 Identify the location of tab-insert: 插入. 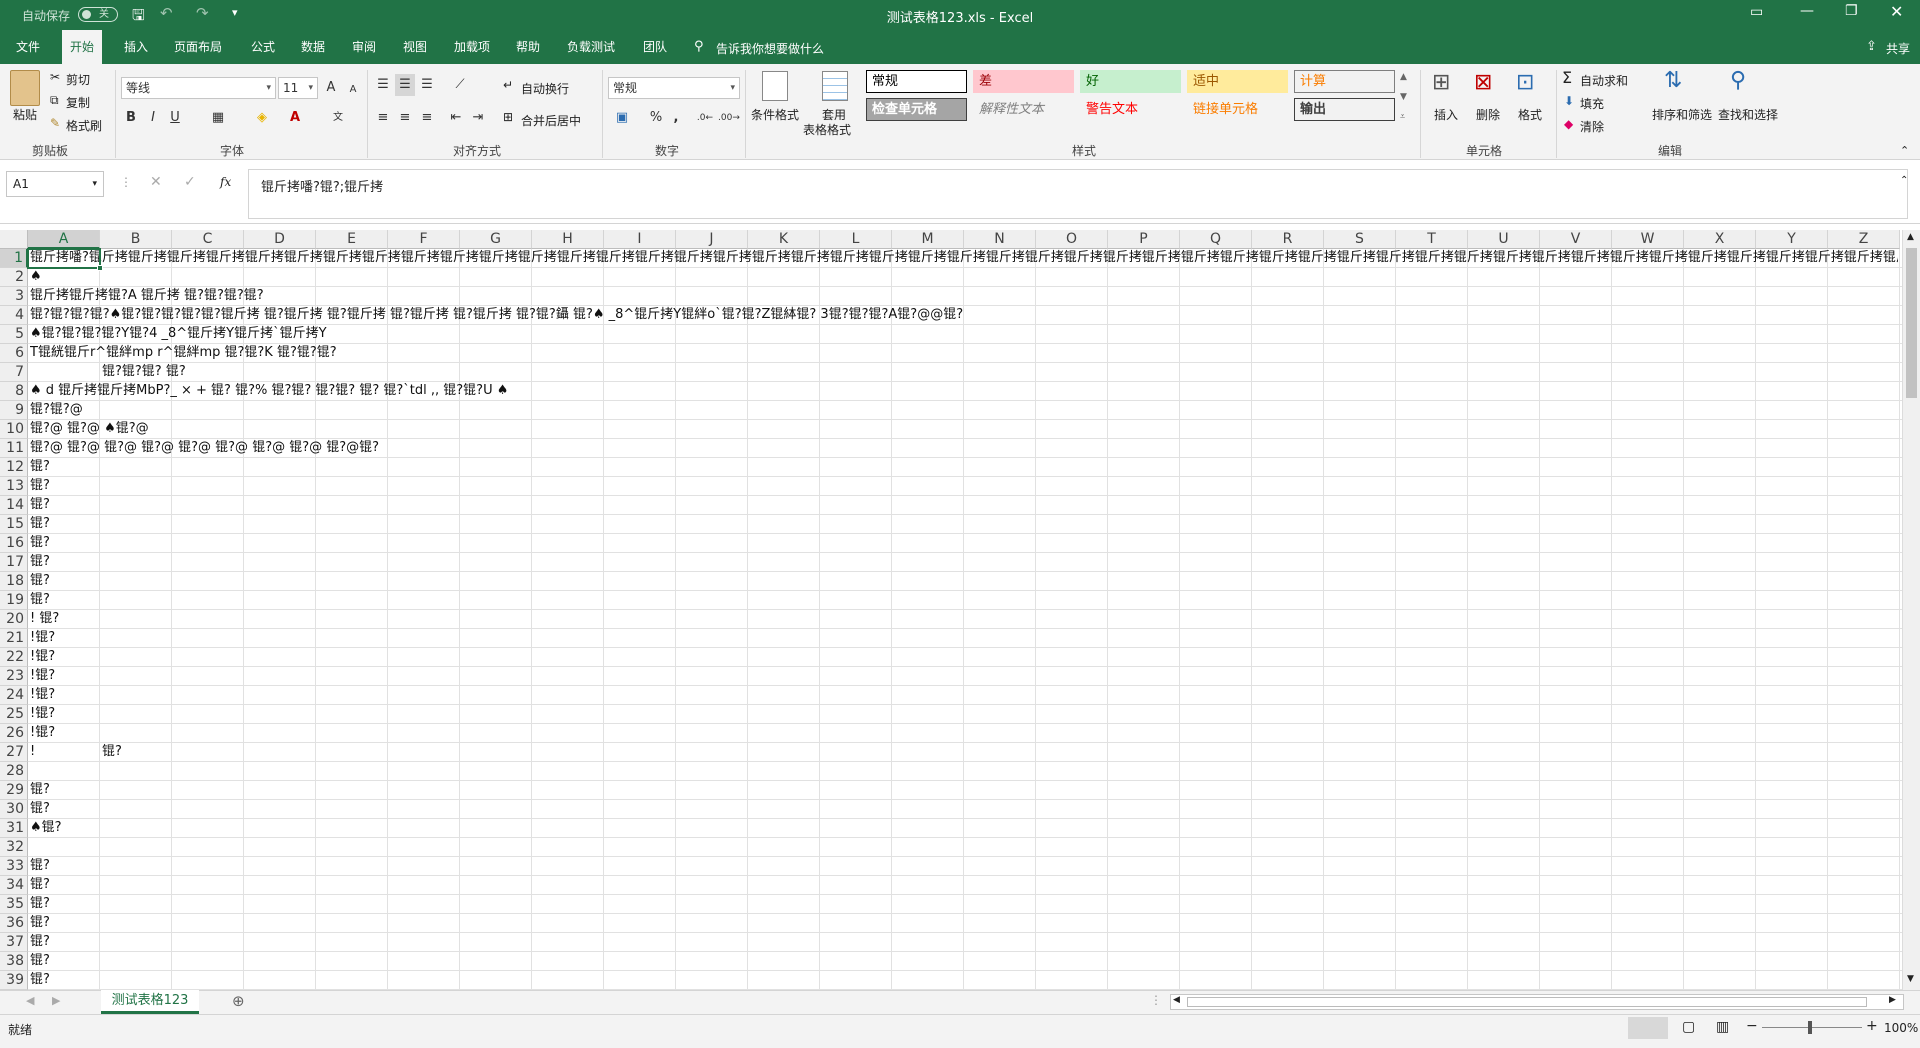
(136, 47).